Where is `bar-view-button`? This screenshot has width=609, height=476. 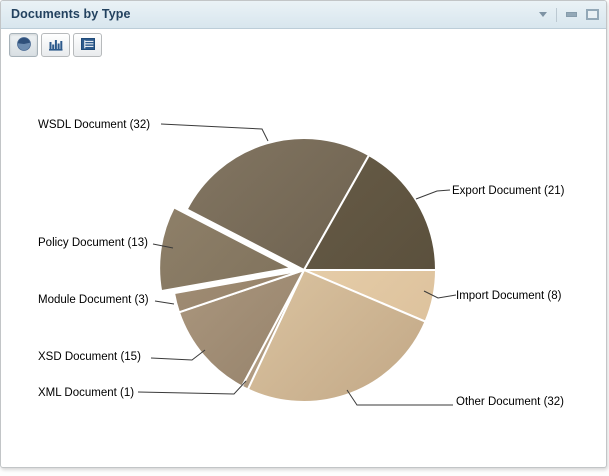
bar-view-button is located at coordinates (55, 45).